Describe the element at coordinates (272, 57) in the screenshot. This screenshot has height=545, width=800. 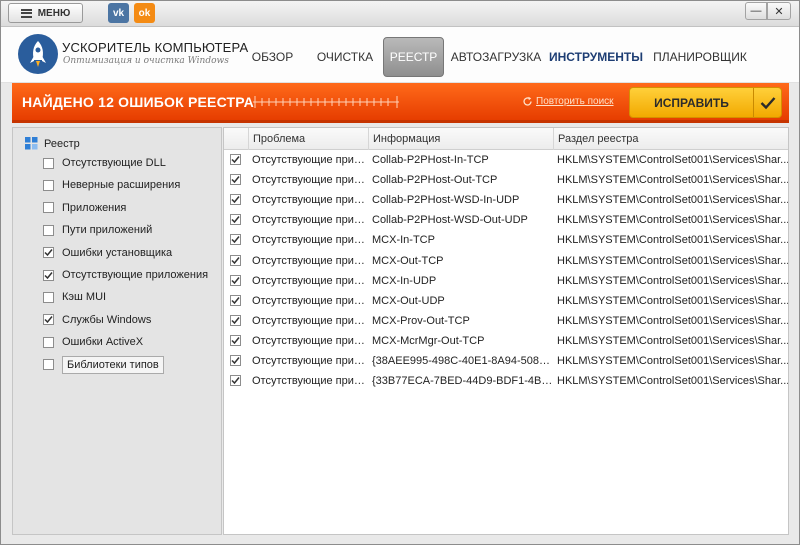
I see `tab-overview: ОБЗОР` at that location.